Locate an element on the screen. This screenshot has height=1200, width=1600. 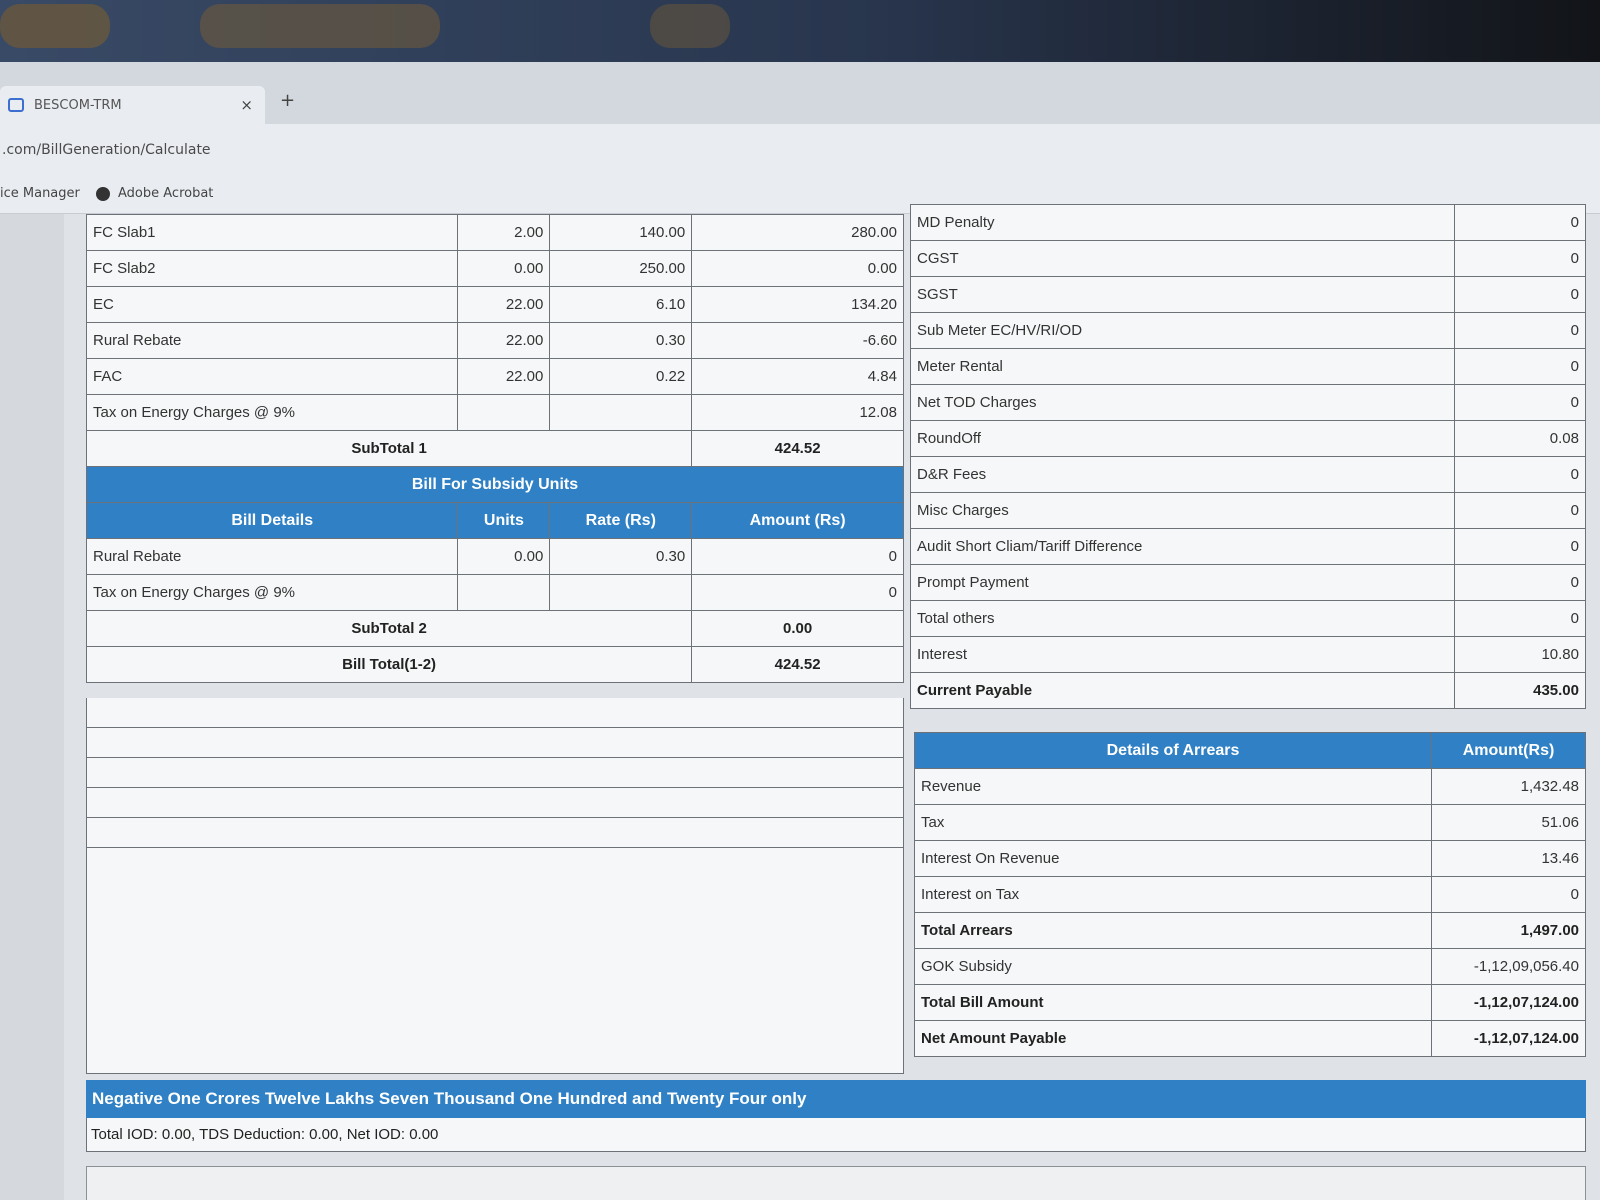
subtotal2-label: SubTotal 2 is located at coordinates (389, 628).